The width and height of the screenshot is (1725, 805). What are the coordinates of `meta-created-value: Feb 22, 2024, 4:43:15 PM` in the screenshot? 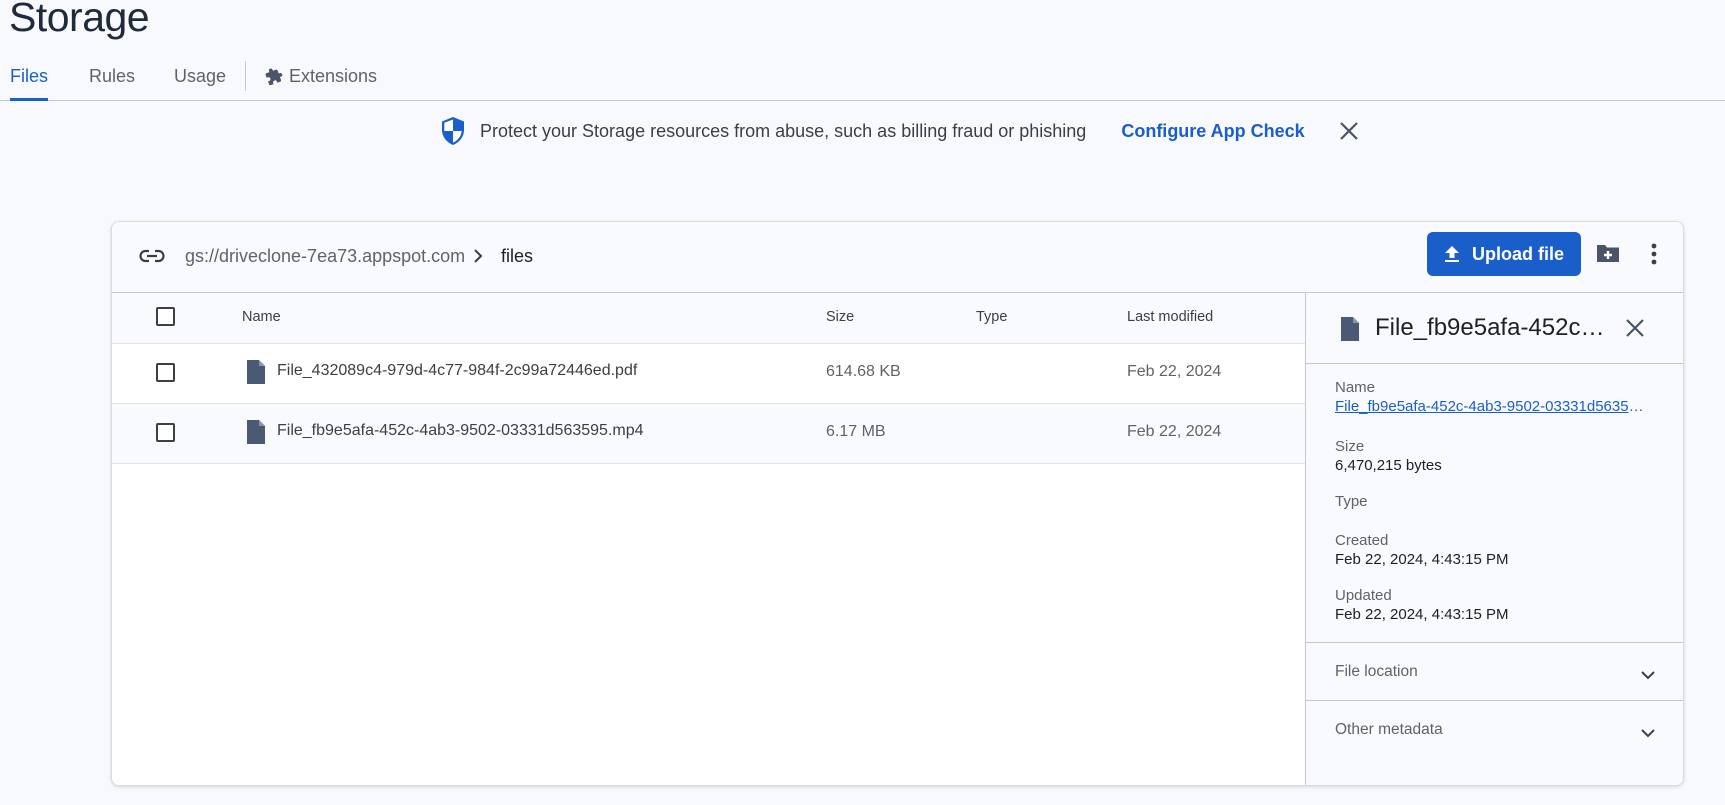 It's located at (1422, 559).